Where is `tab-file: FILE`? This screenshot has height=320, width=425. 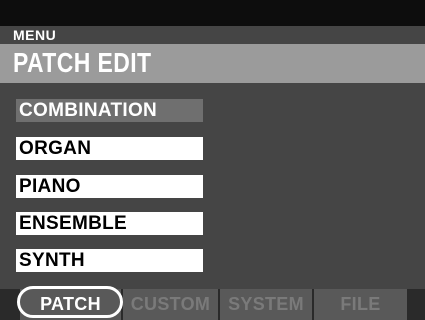 tab-file: FILE is located at coordinates (360, 304).